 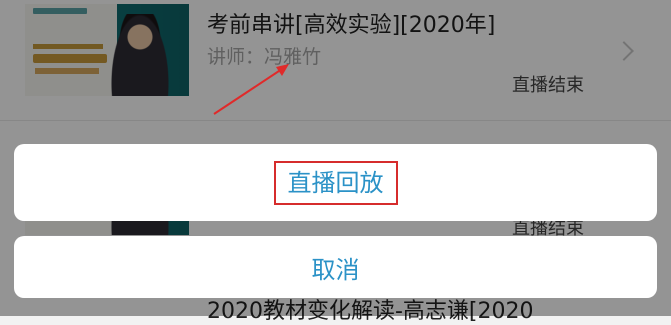 I want to click on cancel-label: 取消, so click(x=335, y=269).